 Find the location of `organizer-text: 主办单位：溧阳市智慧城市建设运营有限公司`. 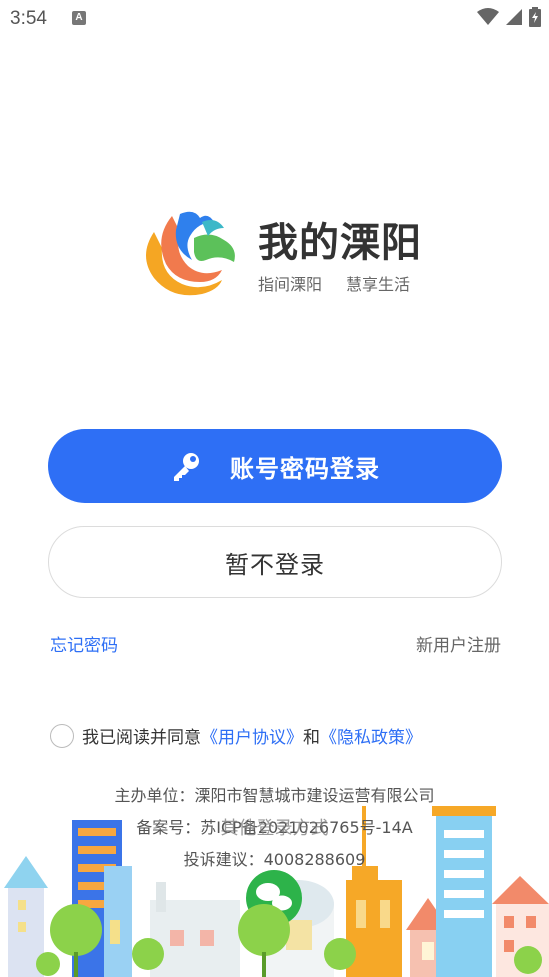

organizer-text: 主办单位：溧阳市智慧城市建设运营有限公司 is located at coordinates (274, 795).